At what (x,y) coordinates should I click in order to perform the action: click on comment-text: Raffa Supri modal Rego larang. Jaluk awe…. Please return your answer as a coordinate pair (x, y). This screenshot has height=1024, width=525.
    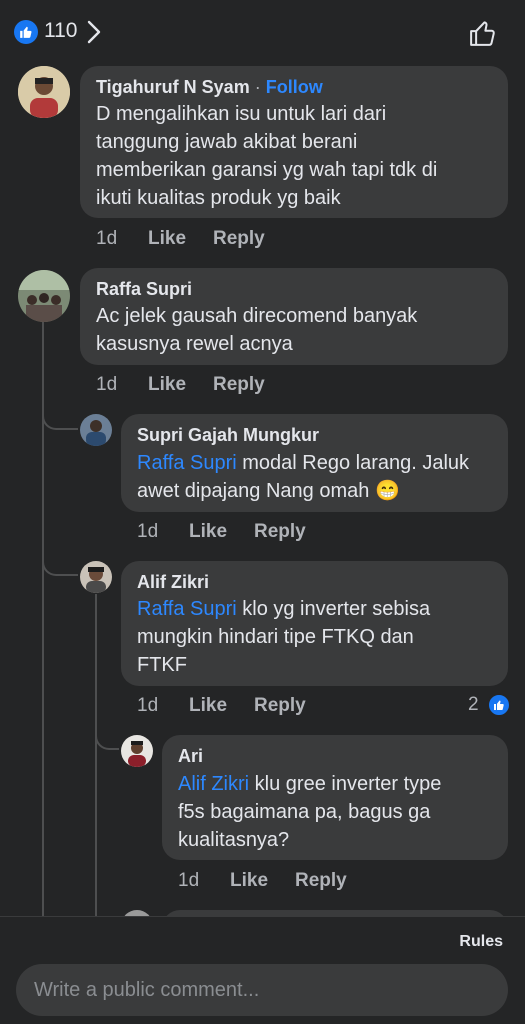
    Looking at the image, I should click on (303, 477).